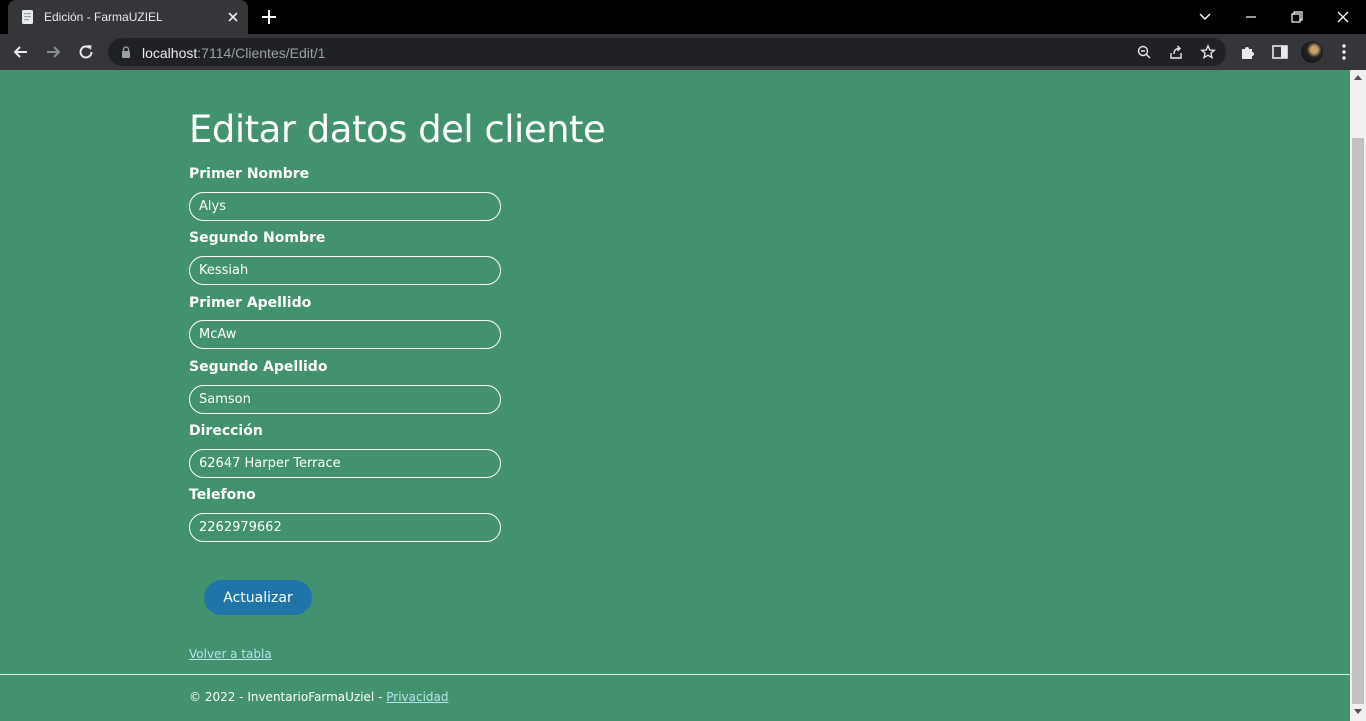 Image resolution: width=1366 pixels, height=721 pixels. I want to click on lock-icon, so click(126, 52).